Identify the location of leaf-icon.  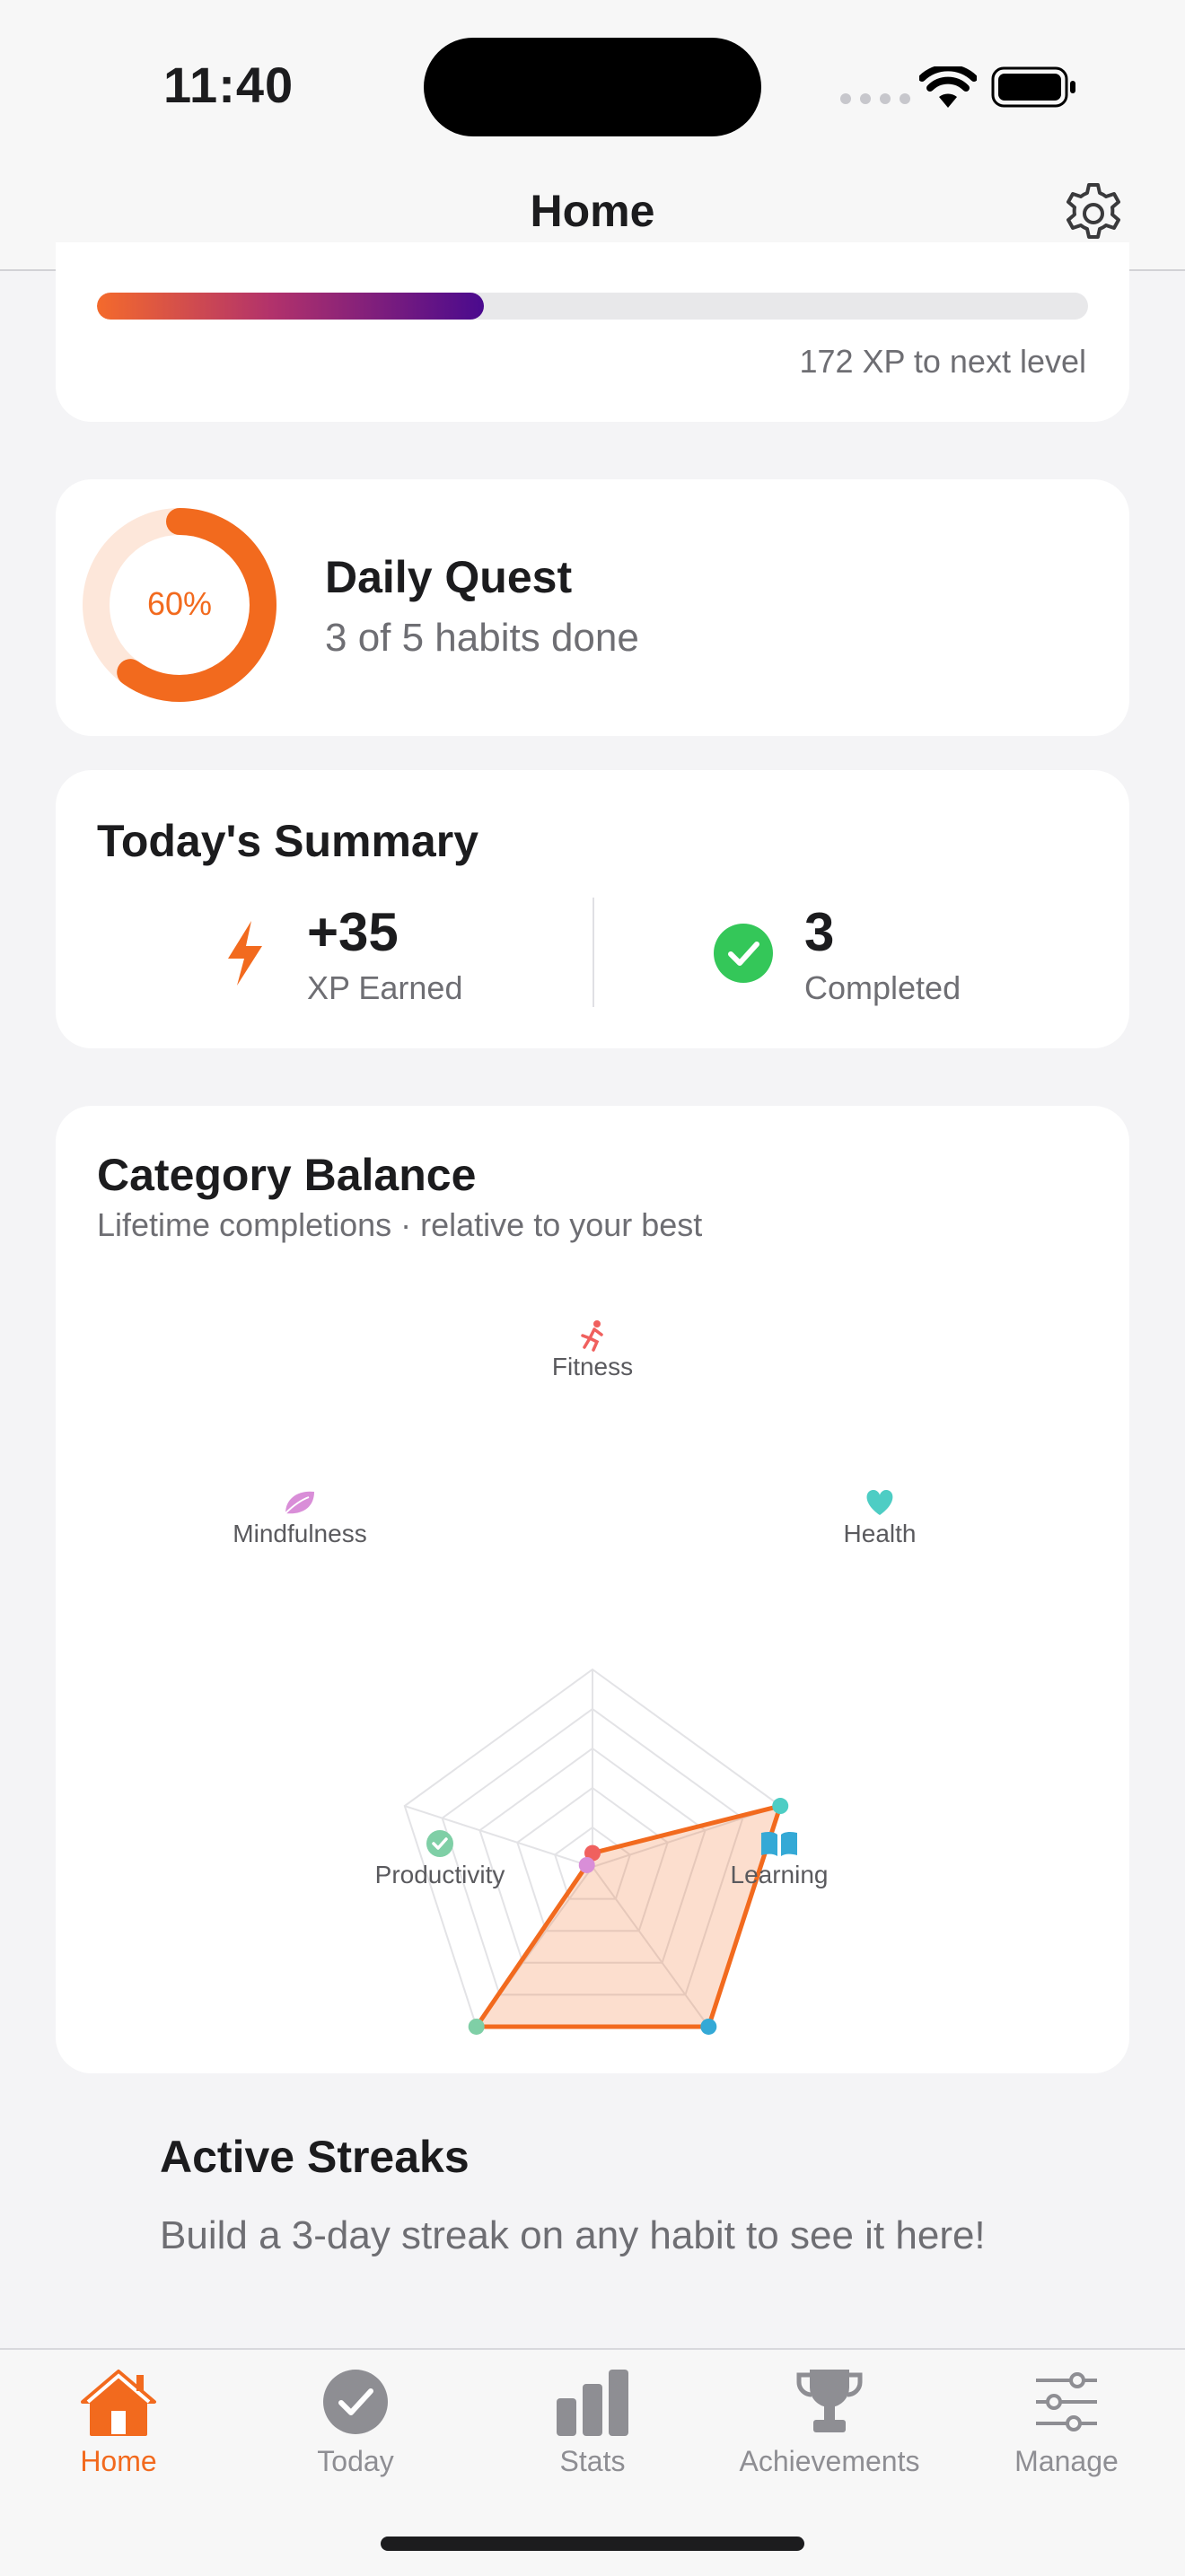
(299, 1502).